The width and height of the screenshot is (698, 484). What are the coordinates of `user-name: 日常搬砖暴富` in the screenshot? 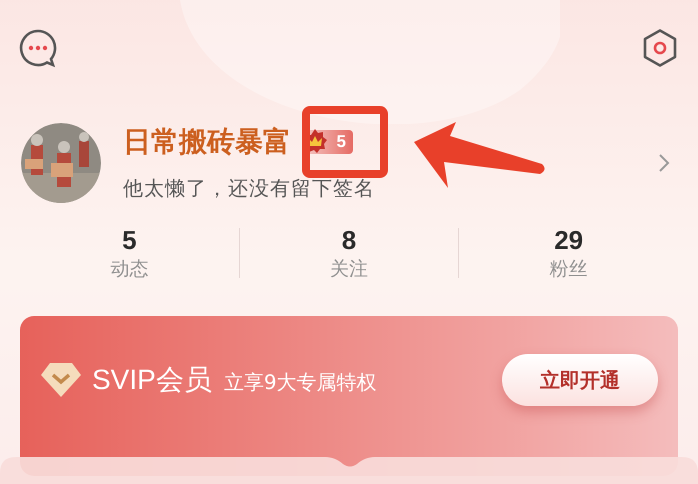 It's located at (207, 142).